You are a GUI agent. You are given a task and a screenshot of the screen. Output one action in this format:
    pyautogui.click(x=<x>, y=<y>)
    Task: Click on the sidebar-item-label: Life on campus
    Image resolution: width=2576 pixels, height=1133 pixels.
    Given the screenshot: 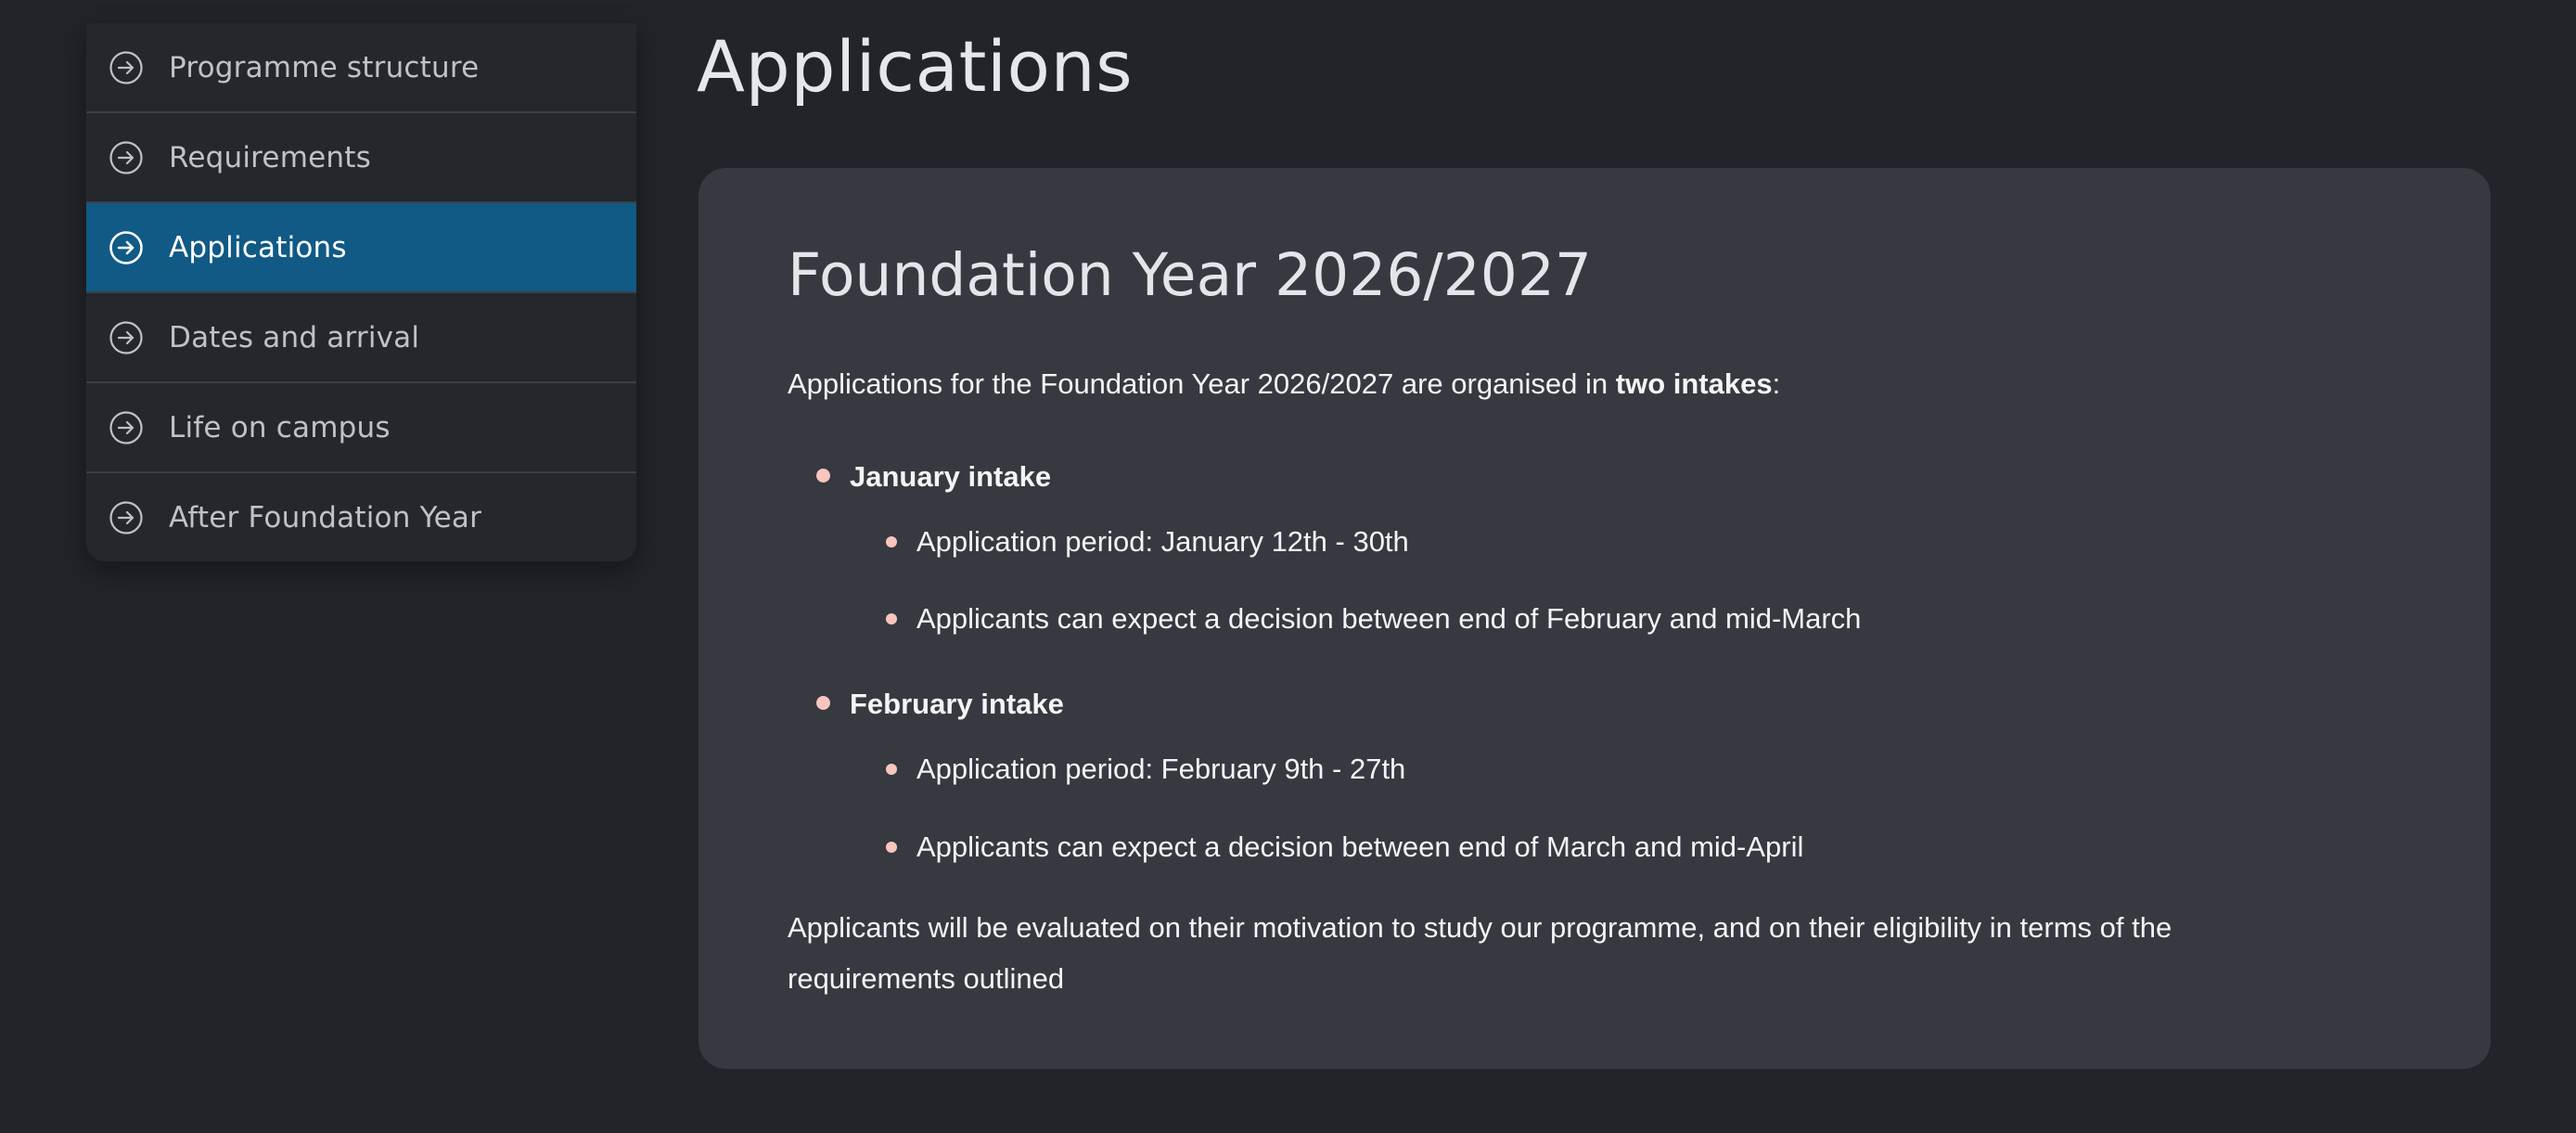 What is the action you would take?
    pyautogui.click(x=280, y=427)
    